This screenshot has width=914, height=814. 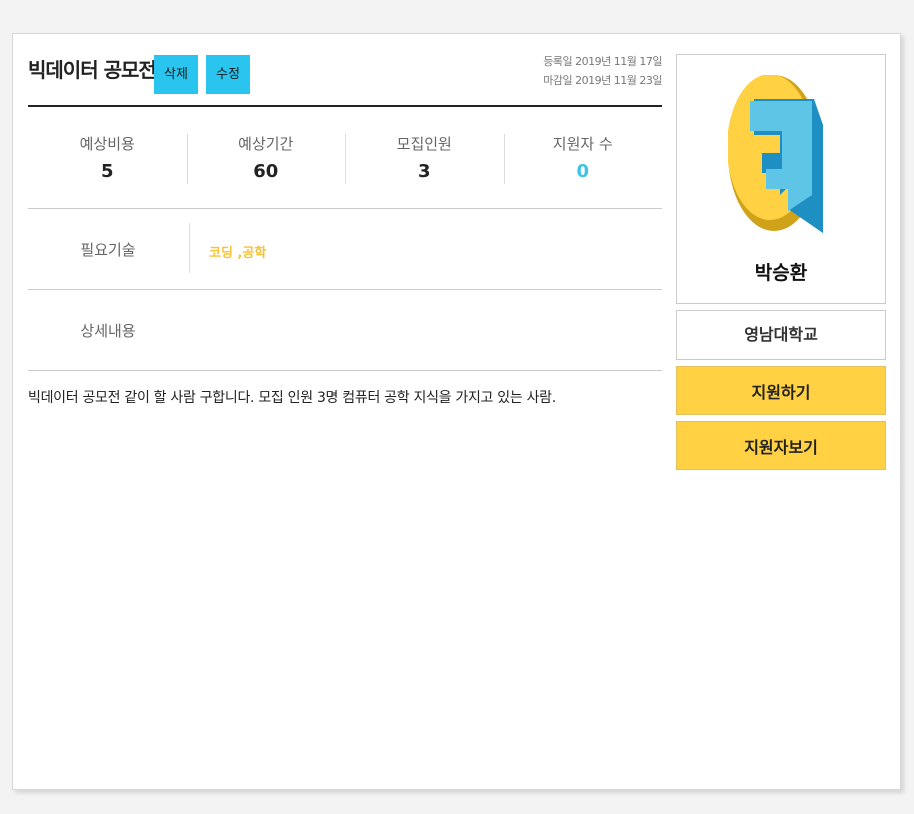 What do you see at coordinates (228, 74) in the screenshot?
I see `edit-button: 수정` at bounding box center [228, 74].